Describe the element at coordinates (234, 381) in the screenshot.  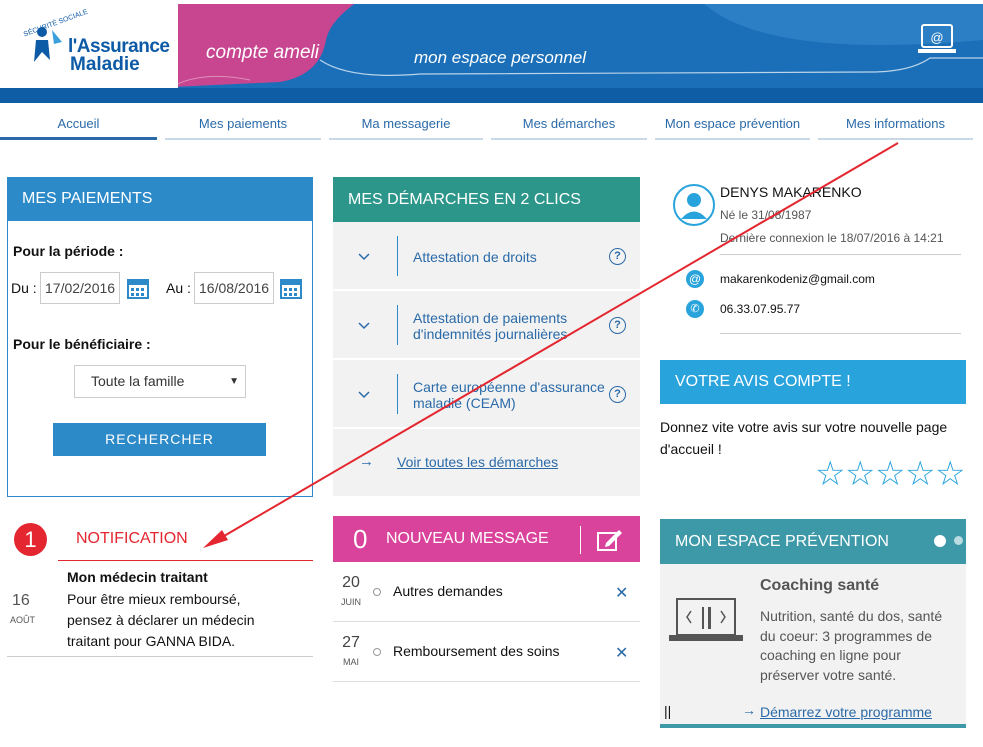
I see `select-arrow-icon: ▼` at that location.